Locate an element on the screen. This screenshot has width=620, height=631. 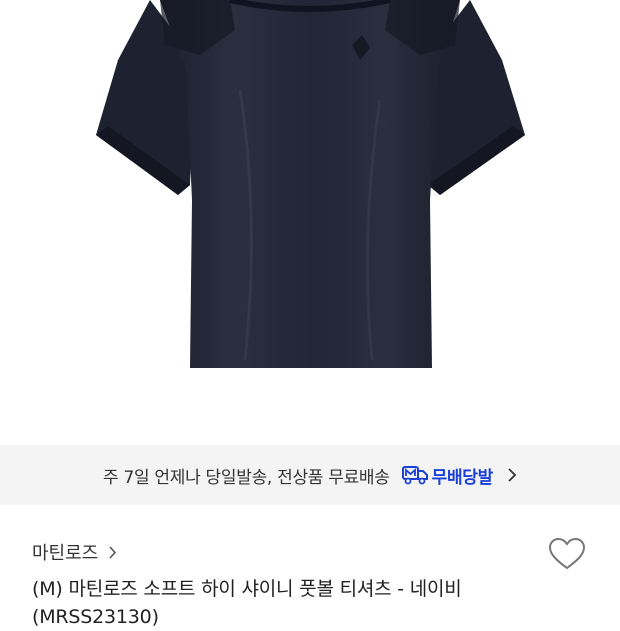
free-shipping-badge: 무배당발 is located at coordinates (447, 475).